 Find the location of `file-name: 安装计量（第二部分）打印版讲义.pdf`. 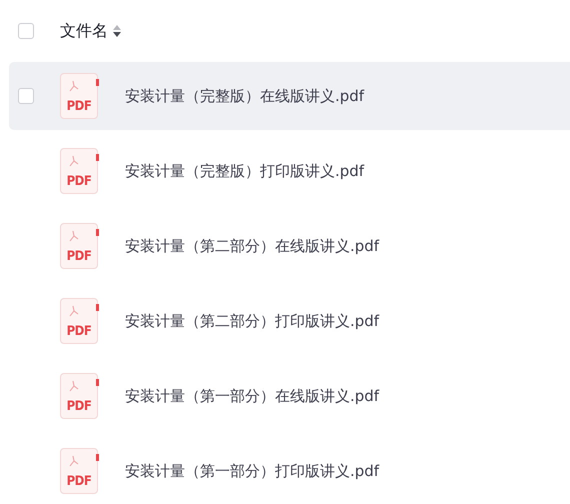

file-name: 安装计量（第二部分）打印版讲义.pdf is located at coordinates (252, 321).